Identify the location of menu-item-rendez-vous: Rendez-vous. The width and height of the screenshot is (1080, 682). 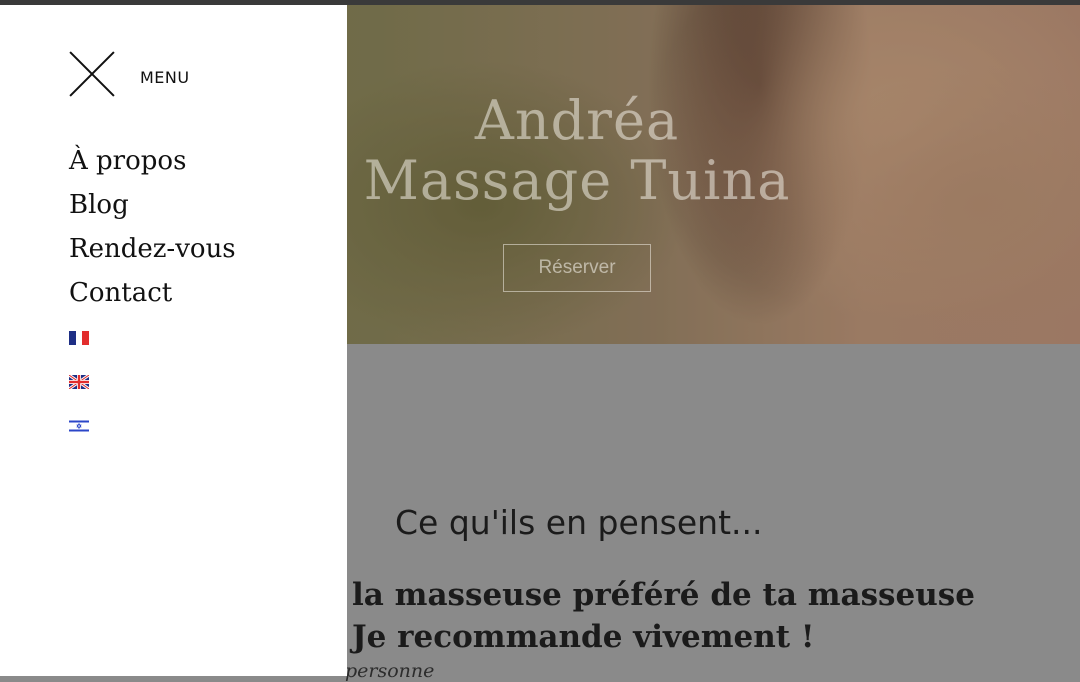
(152, 249).